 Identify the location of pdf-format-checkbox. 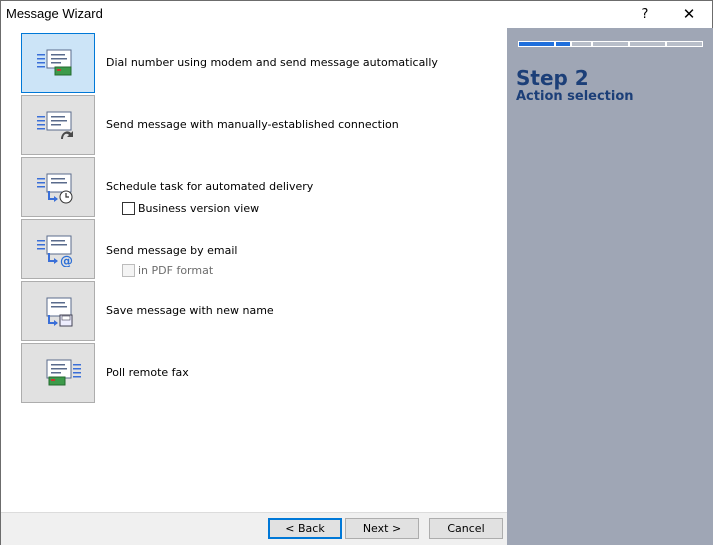
(128, 270).